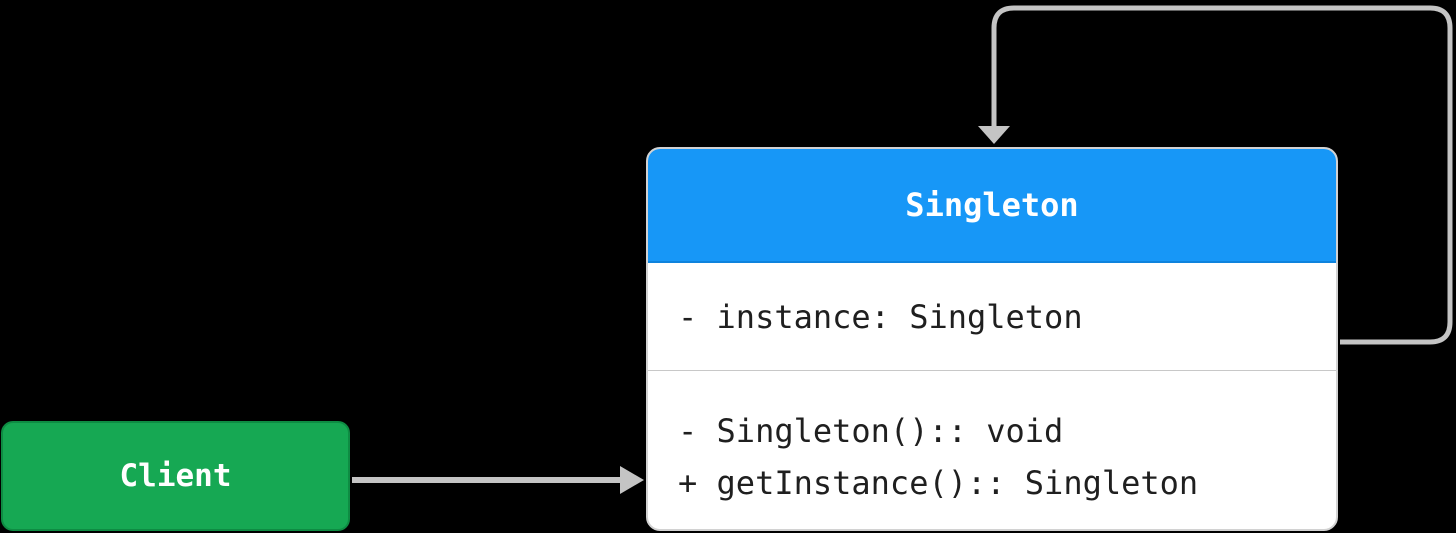  What do you see at coordinates (632, 480) in the screenshot?
I see `client-to-singleton-arrowhead` at bounding box center [632, 480].